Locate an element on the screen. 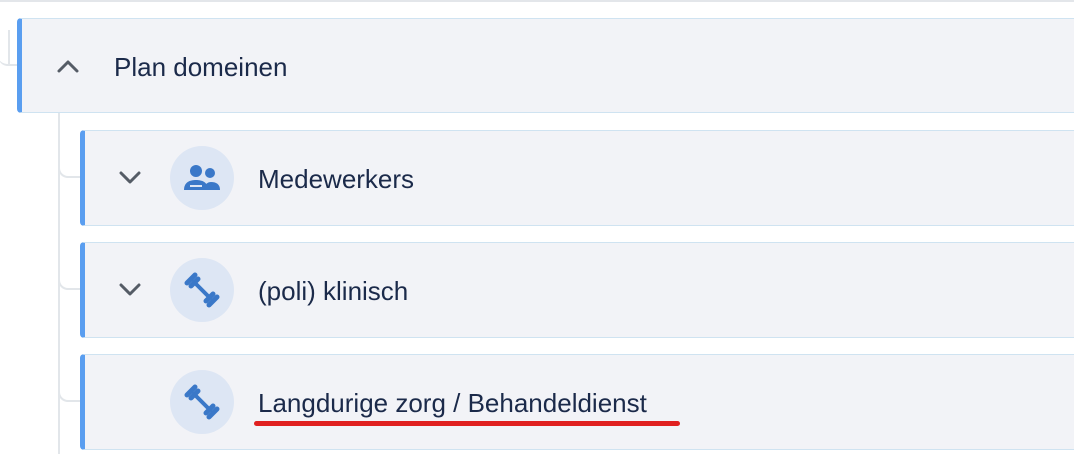 This screenshot has width=1074, height=454. tree-node-label: Langdurige zorg / Behandeldienst is located at coordinates (452, 403).